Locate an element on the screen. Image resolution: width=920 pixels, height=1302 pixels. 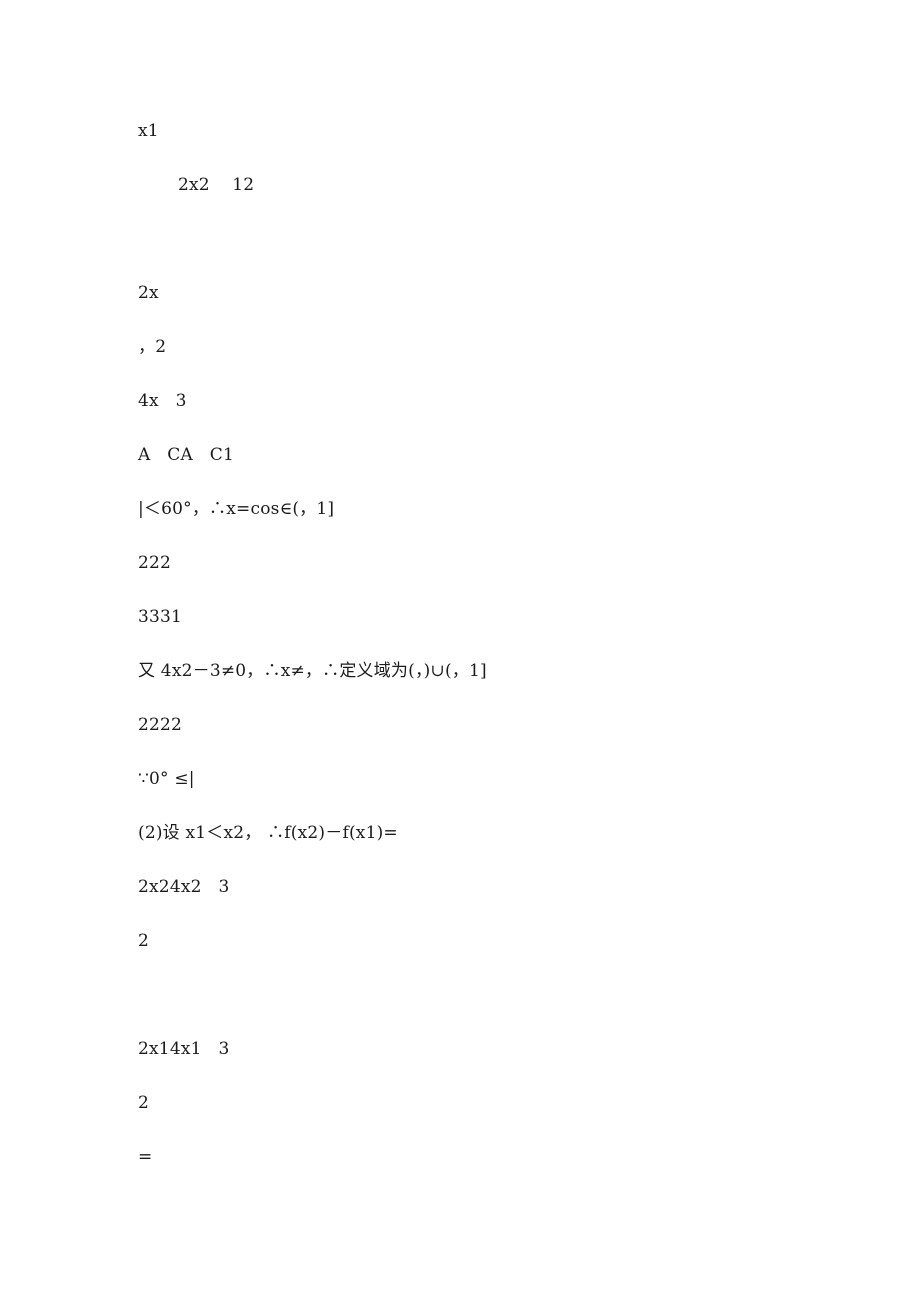
text-line: 2x is located at coordinates (148, 293).